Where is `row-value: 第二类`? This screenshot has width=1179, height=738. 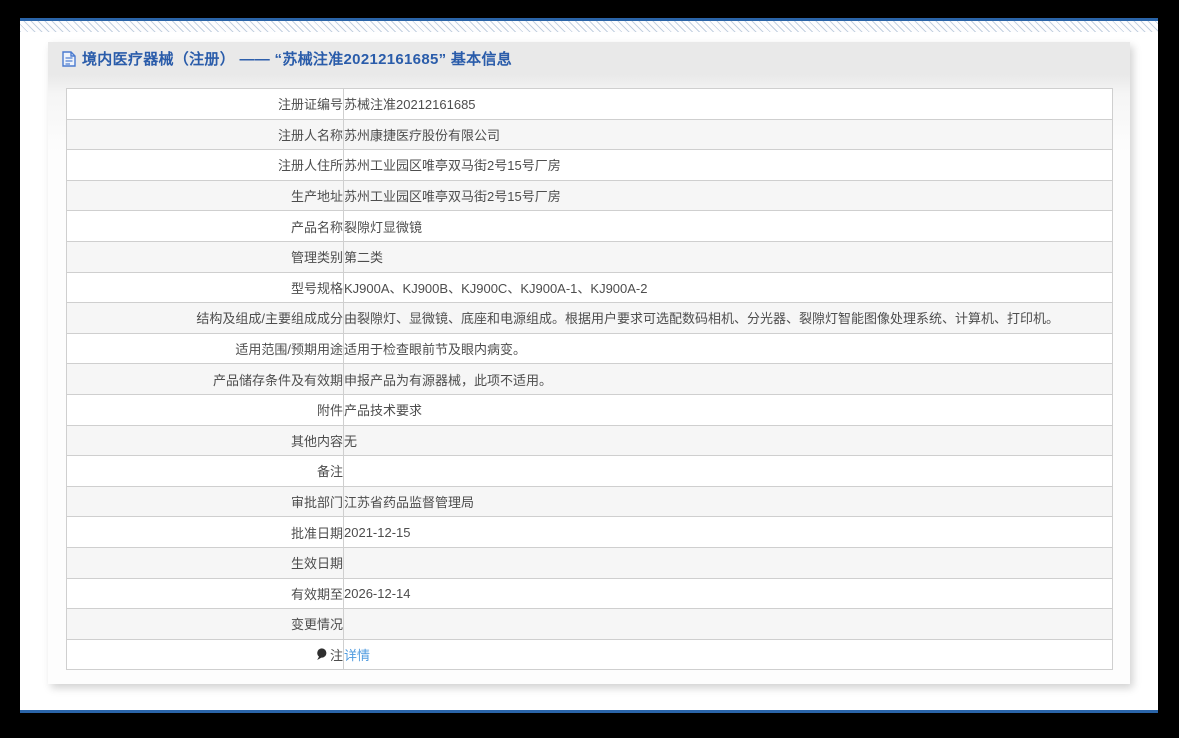
row-value: 第二类 is located at coordinates (728, 256).